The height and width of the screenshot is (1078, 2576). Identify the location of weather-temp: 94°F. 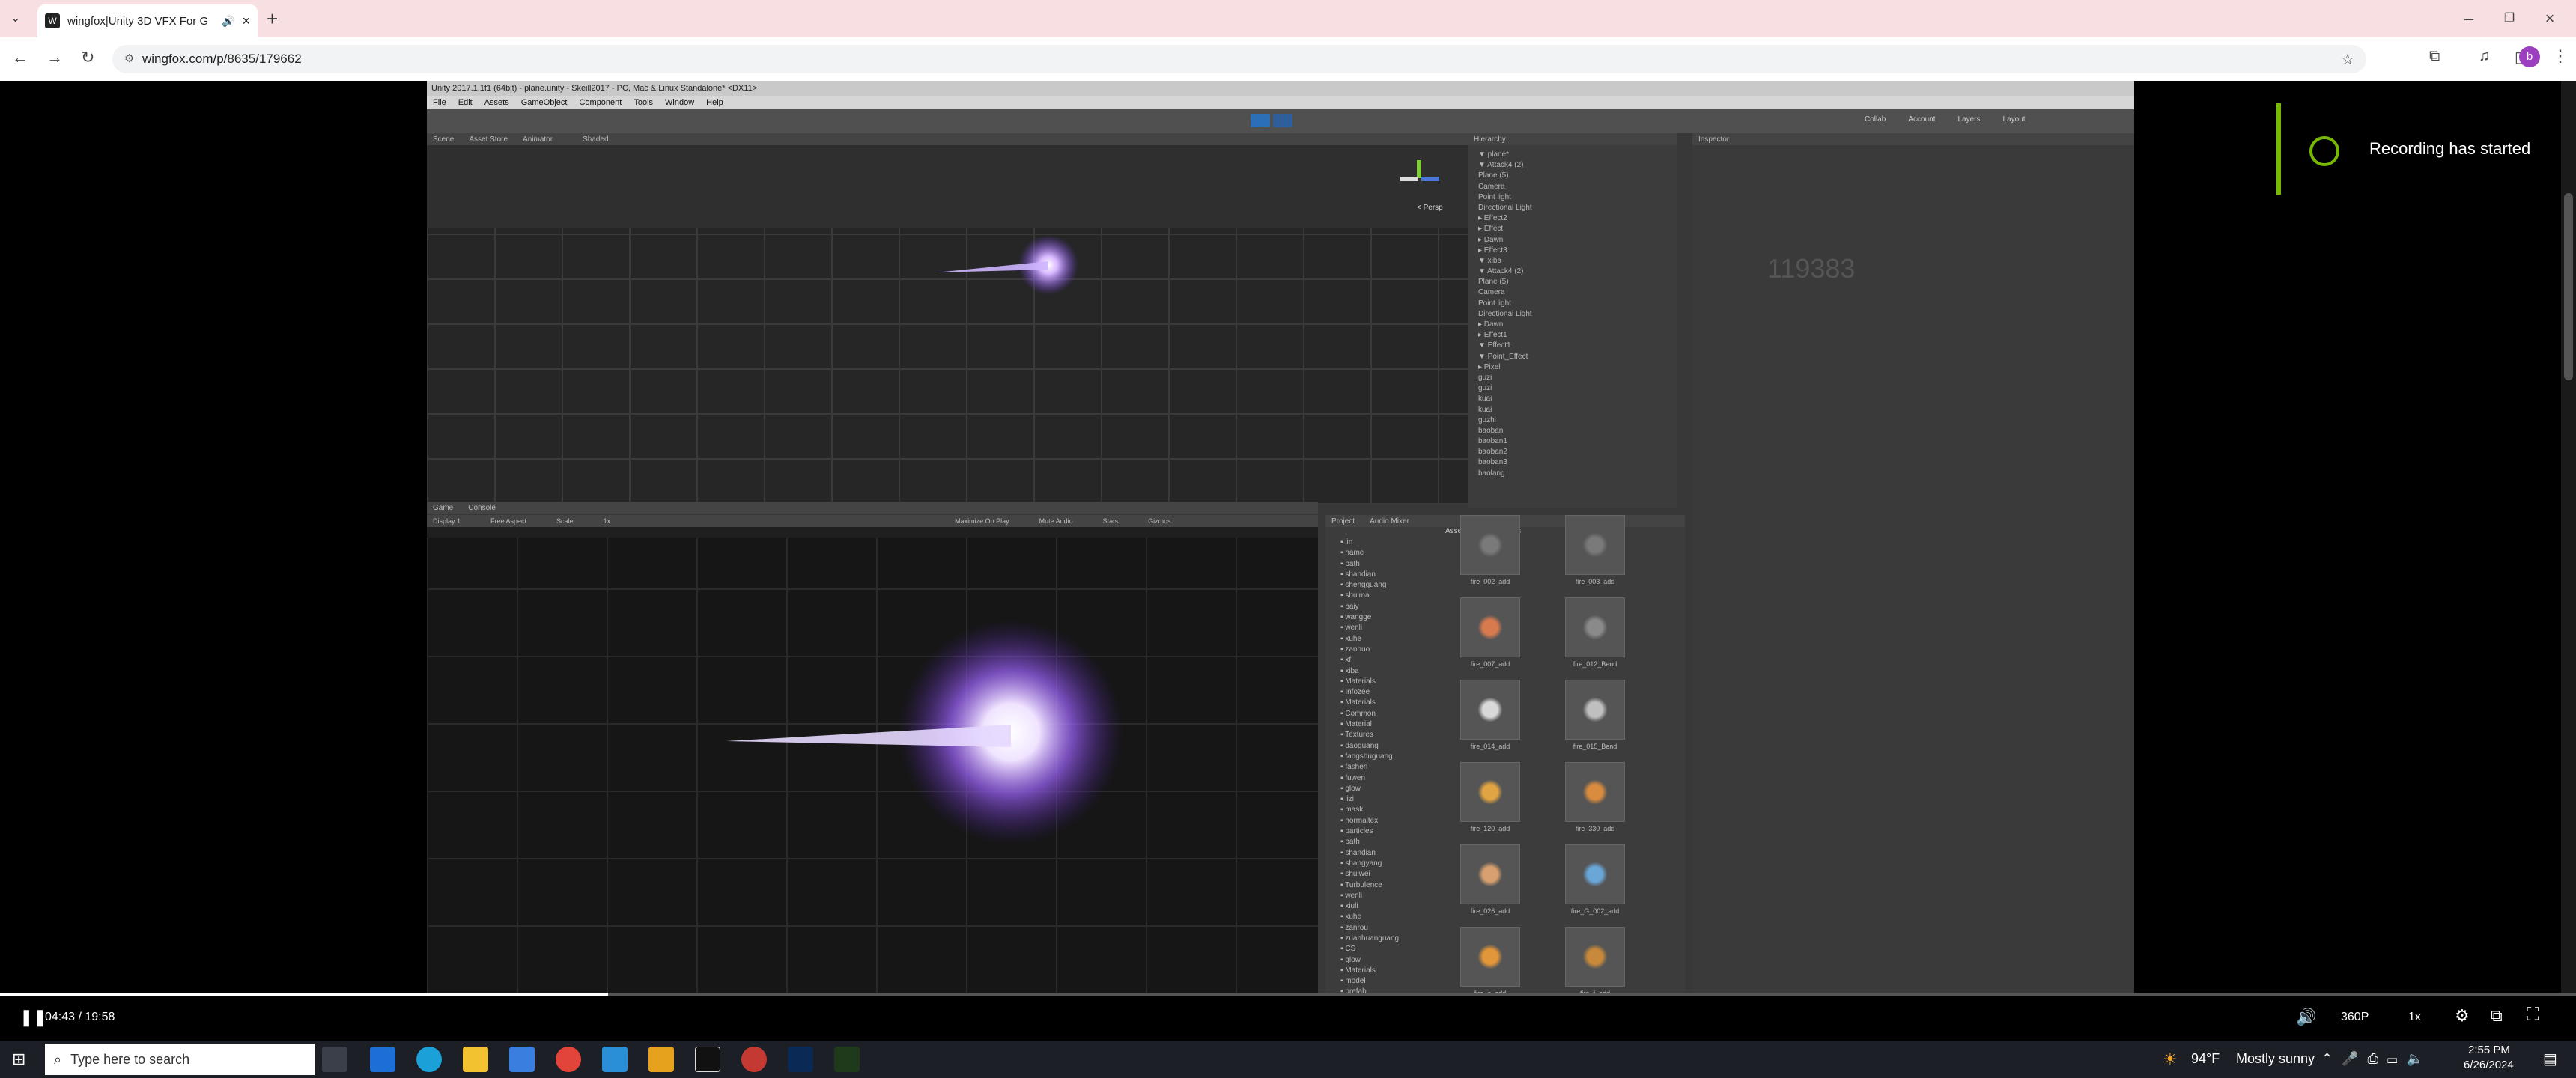
(2205, 1059).